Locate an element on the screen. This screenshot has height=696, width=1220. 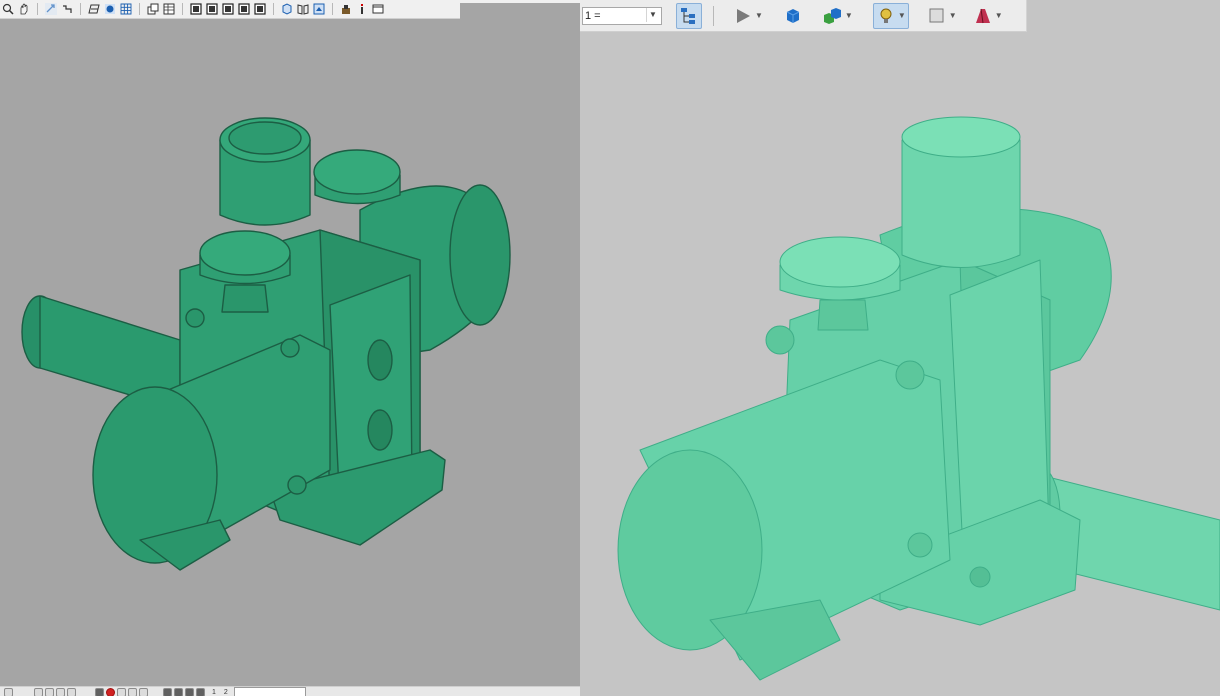
frame-input is located at coordinates (269, 691).